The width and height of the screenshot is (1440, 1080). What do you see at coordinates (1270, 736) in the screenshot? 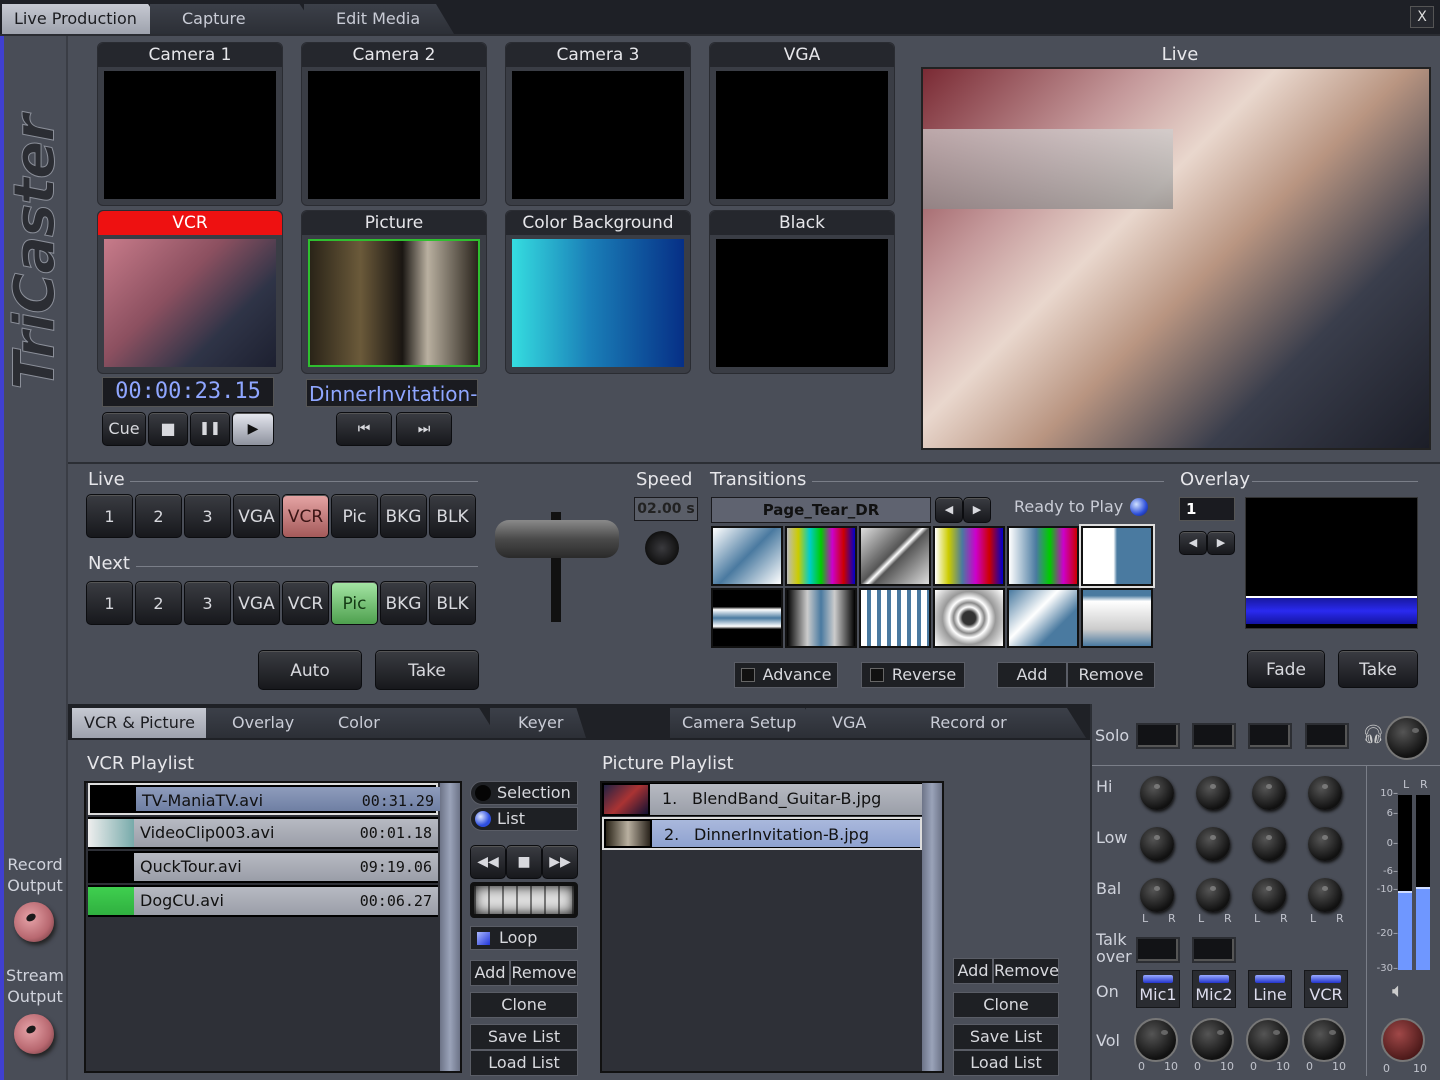
I see `solo-button-line` at bounding box center [1270, 736].